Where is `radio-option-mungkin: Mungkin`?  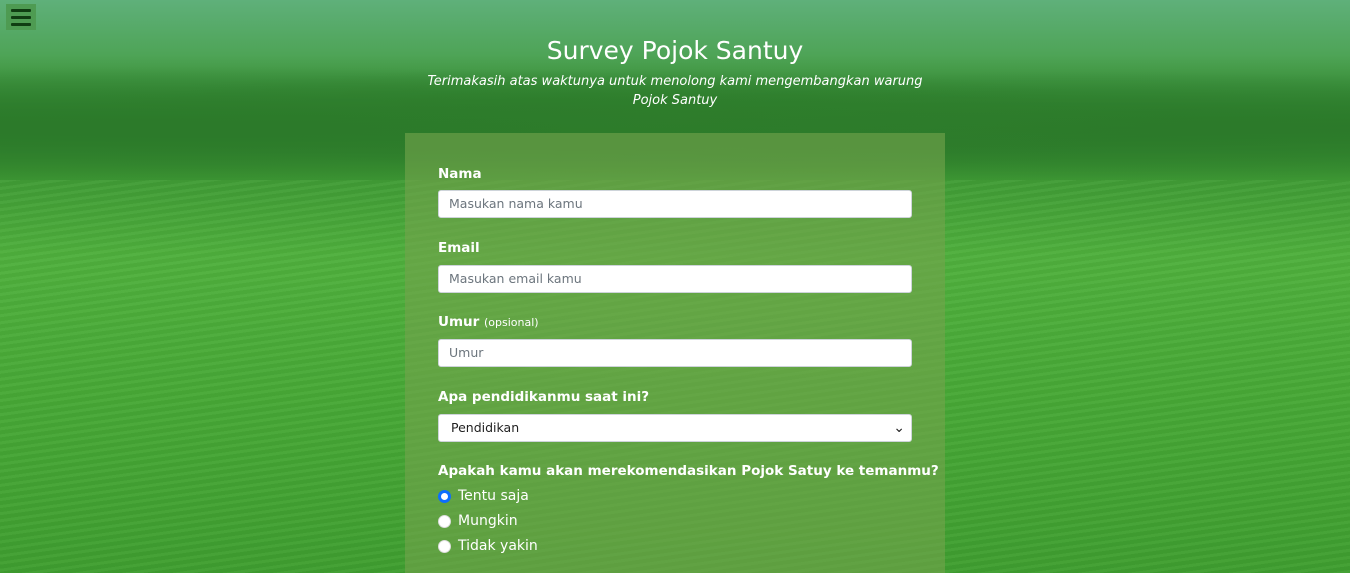
radio-option-mungkin: Mungkin is located at coordinates (478, 521).